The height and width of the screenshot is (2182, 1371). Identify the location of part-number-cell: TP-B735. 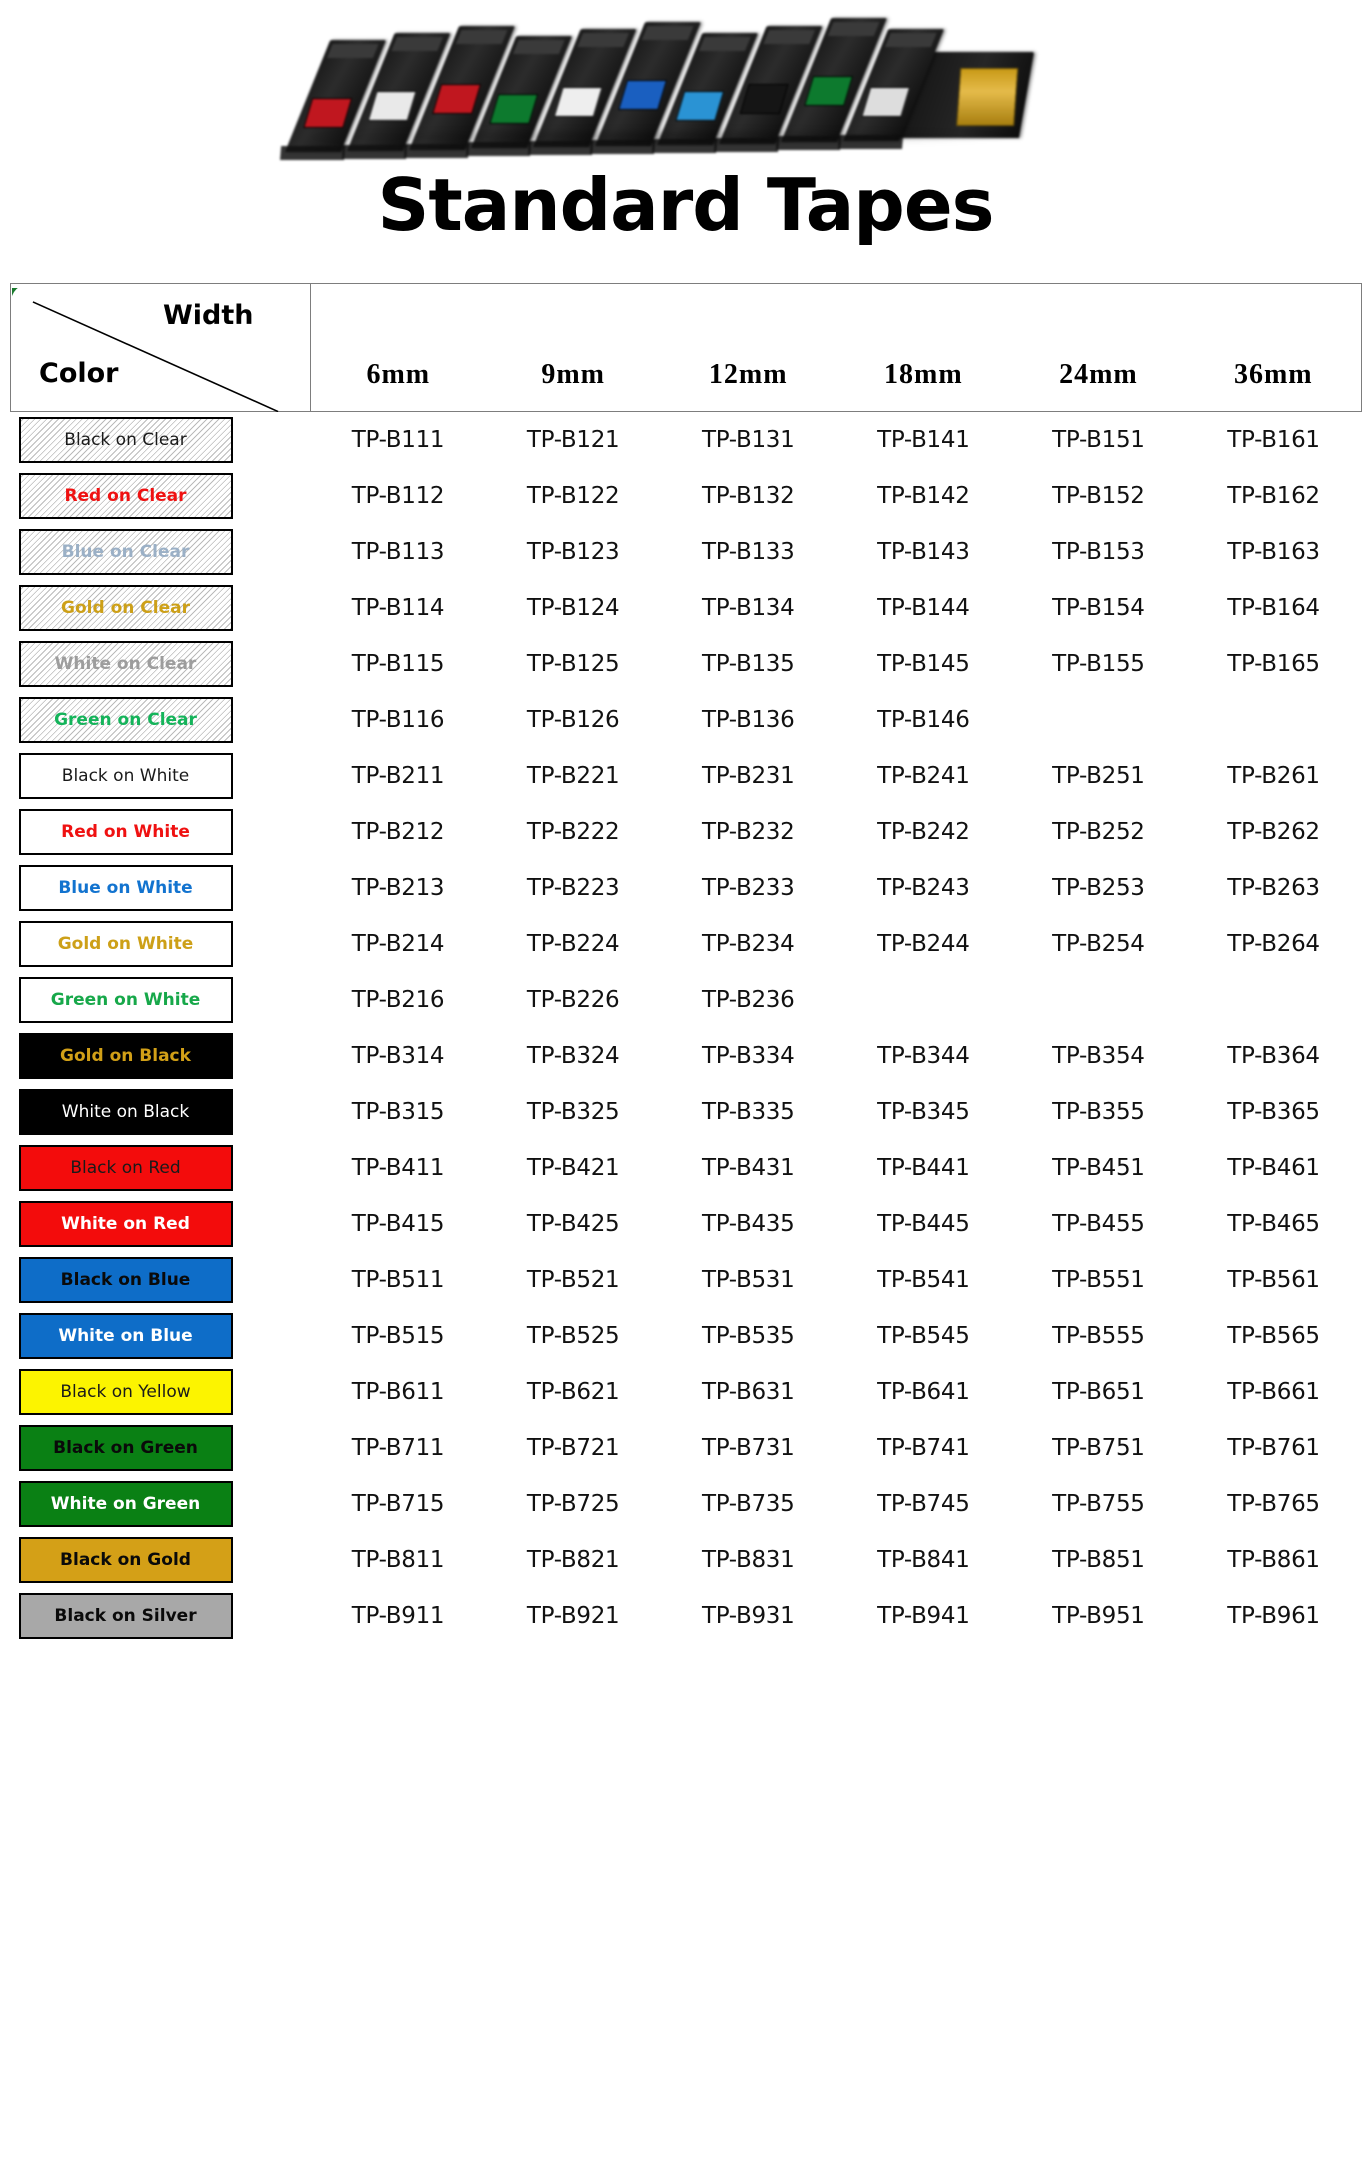
(748, 1504).